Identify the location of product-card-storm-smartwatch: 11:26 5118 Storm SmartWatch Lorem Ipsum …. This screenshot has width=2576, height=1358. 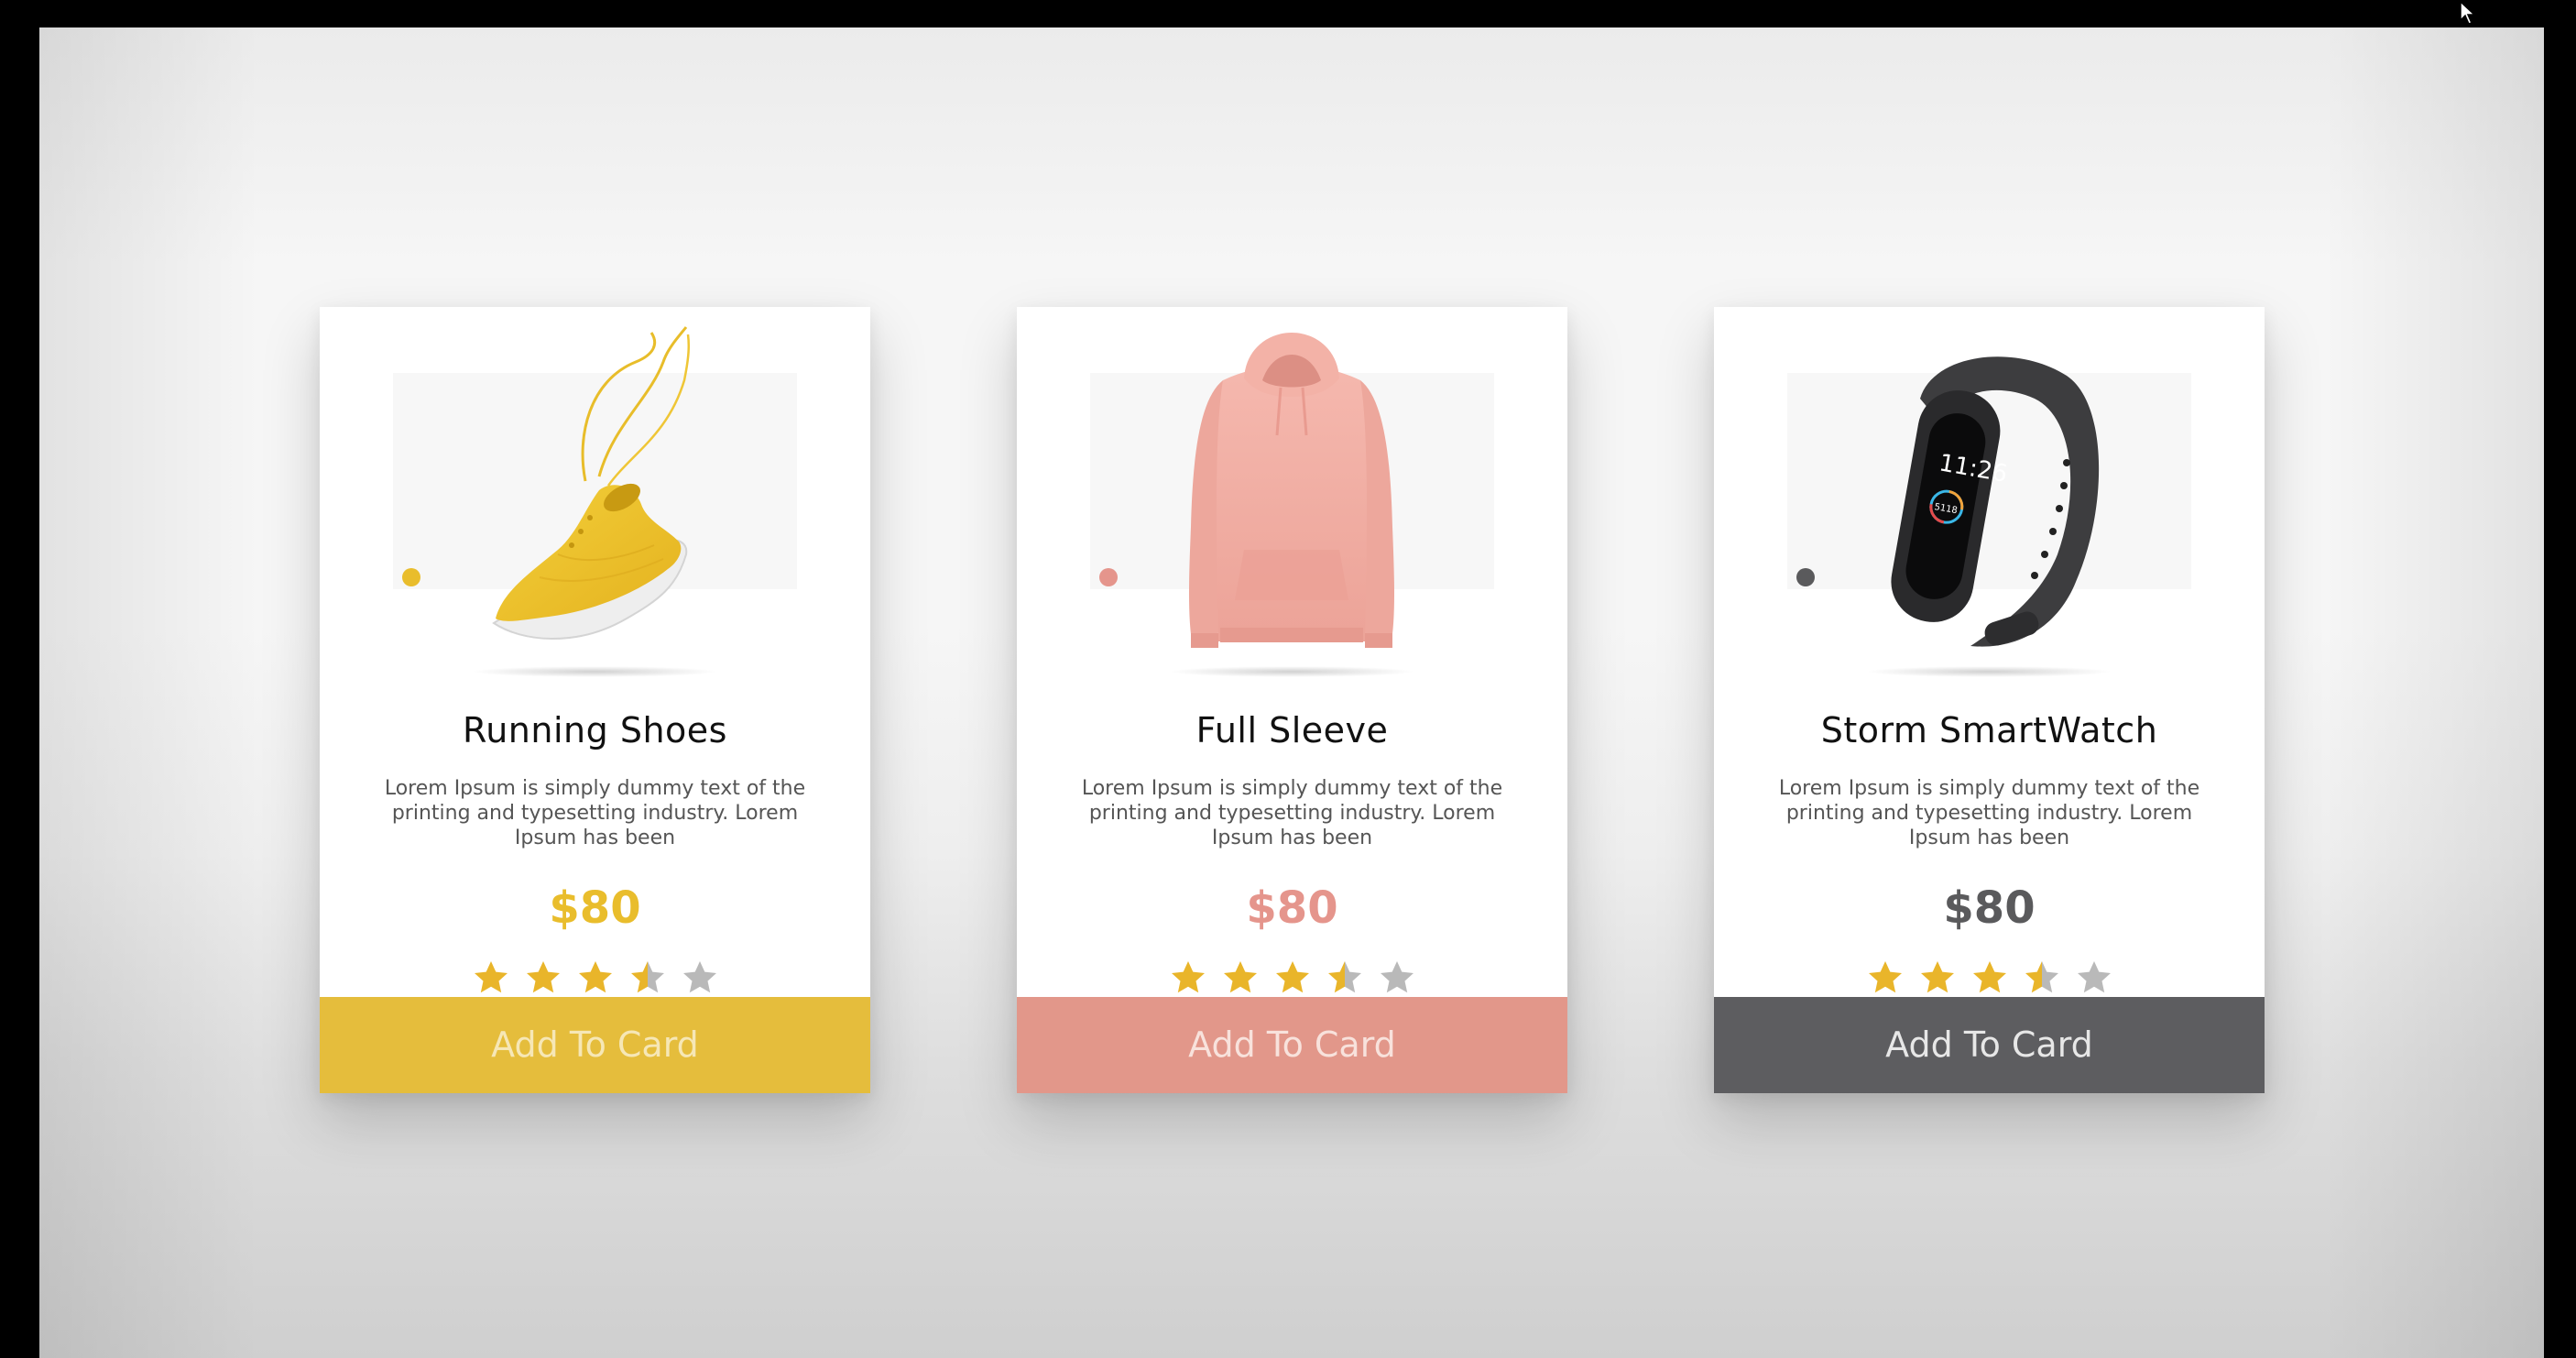
(1990, 700).